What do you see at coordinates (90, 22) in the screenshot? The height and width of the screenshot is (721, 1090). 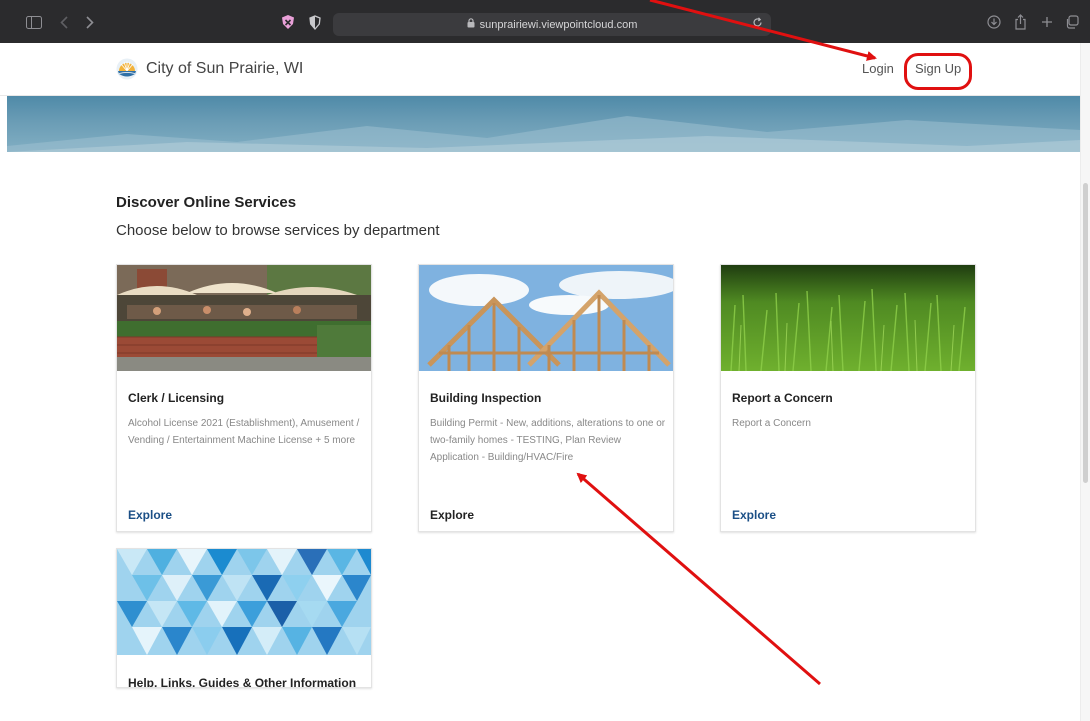 I see `forward-icon` at bounding box center [90, 22].